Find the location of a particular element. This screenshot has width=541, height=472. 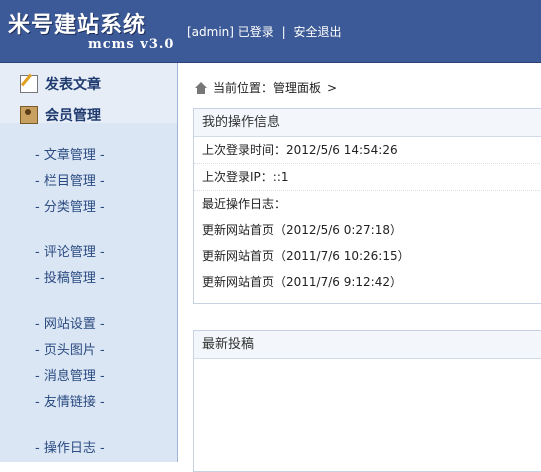

sidebar-item-site-settings: - 网站设置 - is located at coordinates (88, 325).